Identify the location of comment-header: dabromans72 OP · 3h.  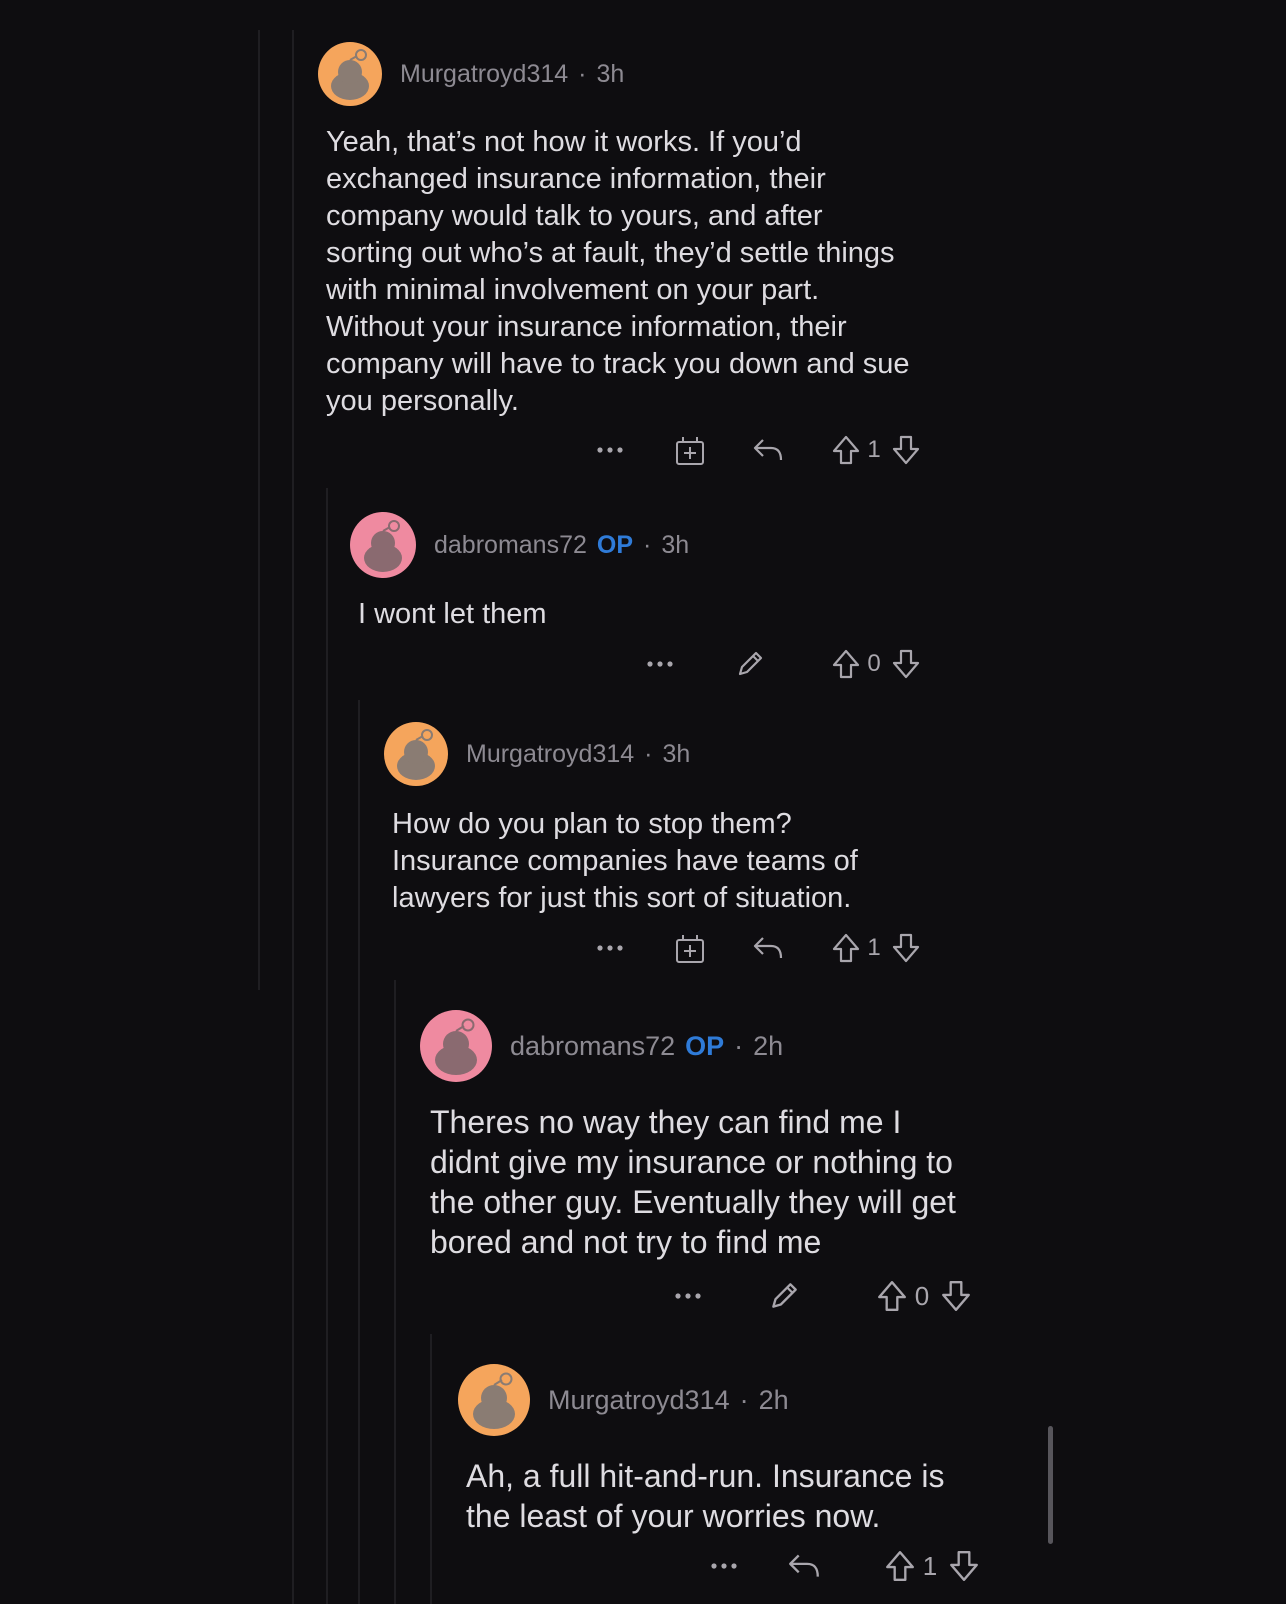
(519, 545).